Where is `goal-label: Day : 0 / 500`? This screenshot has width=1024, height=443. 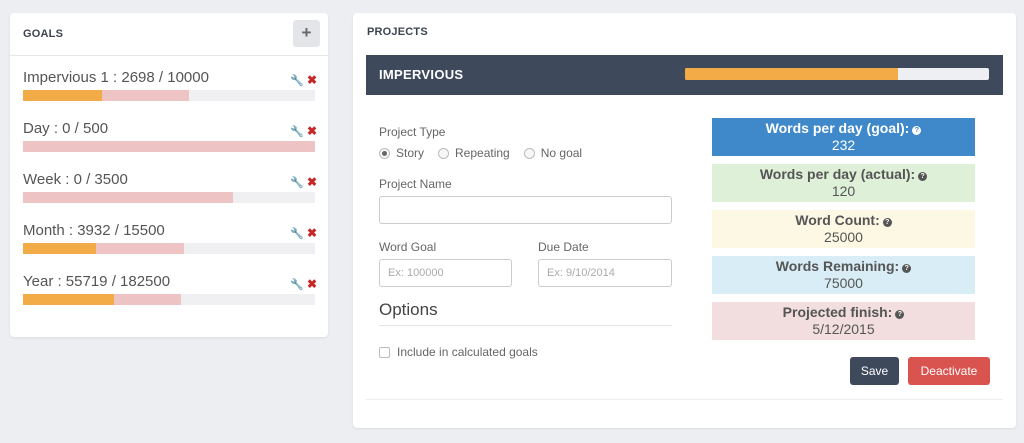 goal-label: Day : 0 / 500 is located at coordinates (66, 128).